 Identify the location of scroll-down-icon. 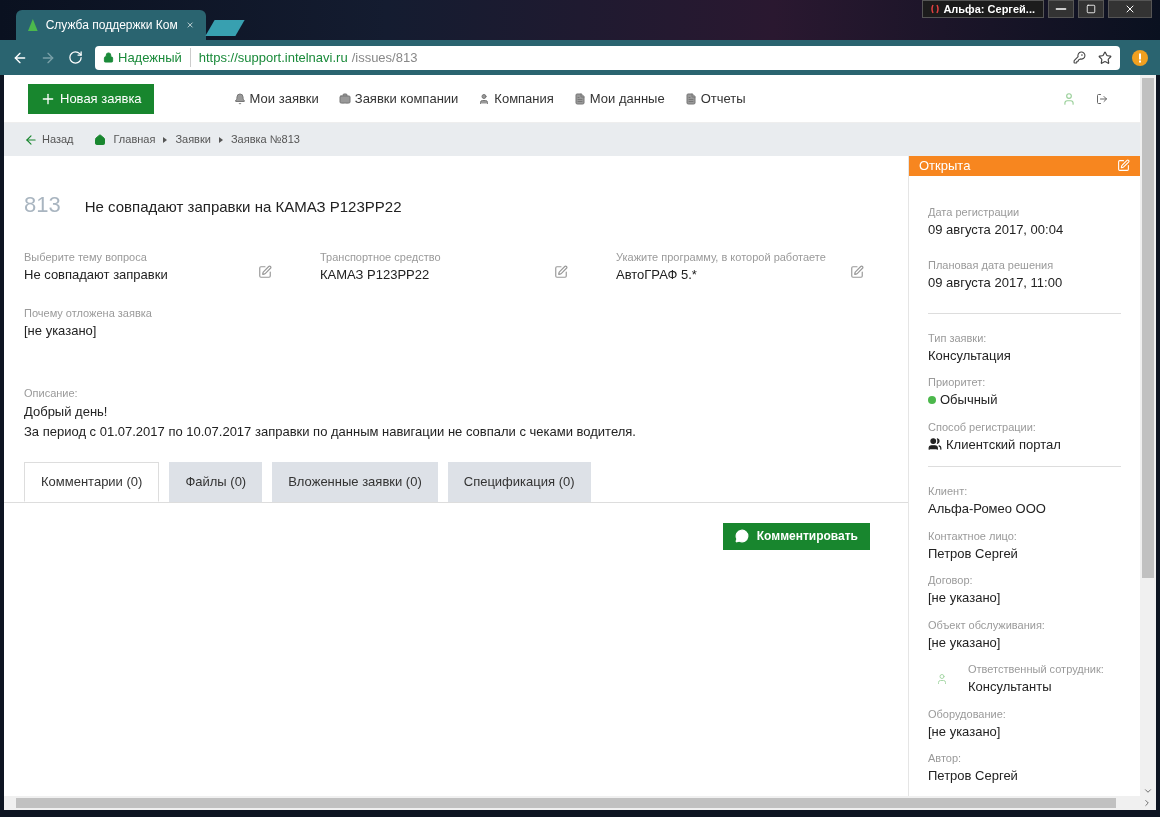
(1148, 791).